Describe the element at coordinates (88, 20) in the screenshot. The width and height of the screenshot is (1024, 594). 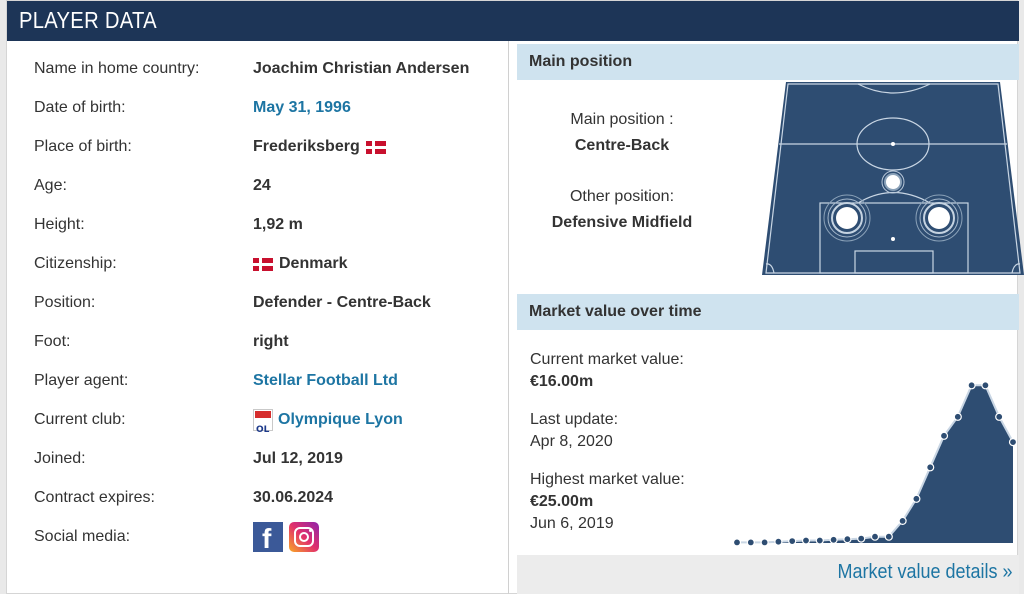
I see `panel-title: PLAYER DATA` at that location.